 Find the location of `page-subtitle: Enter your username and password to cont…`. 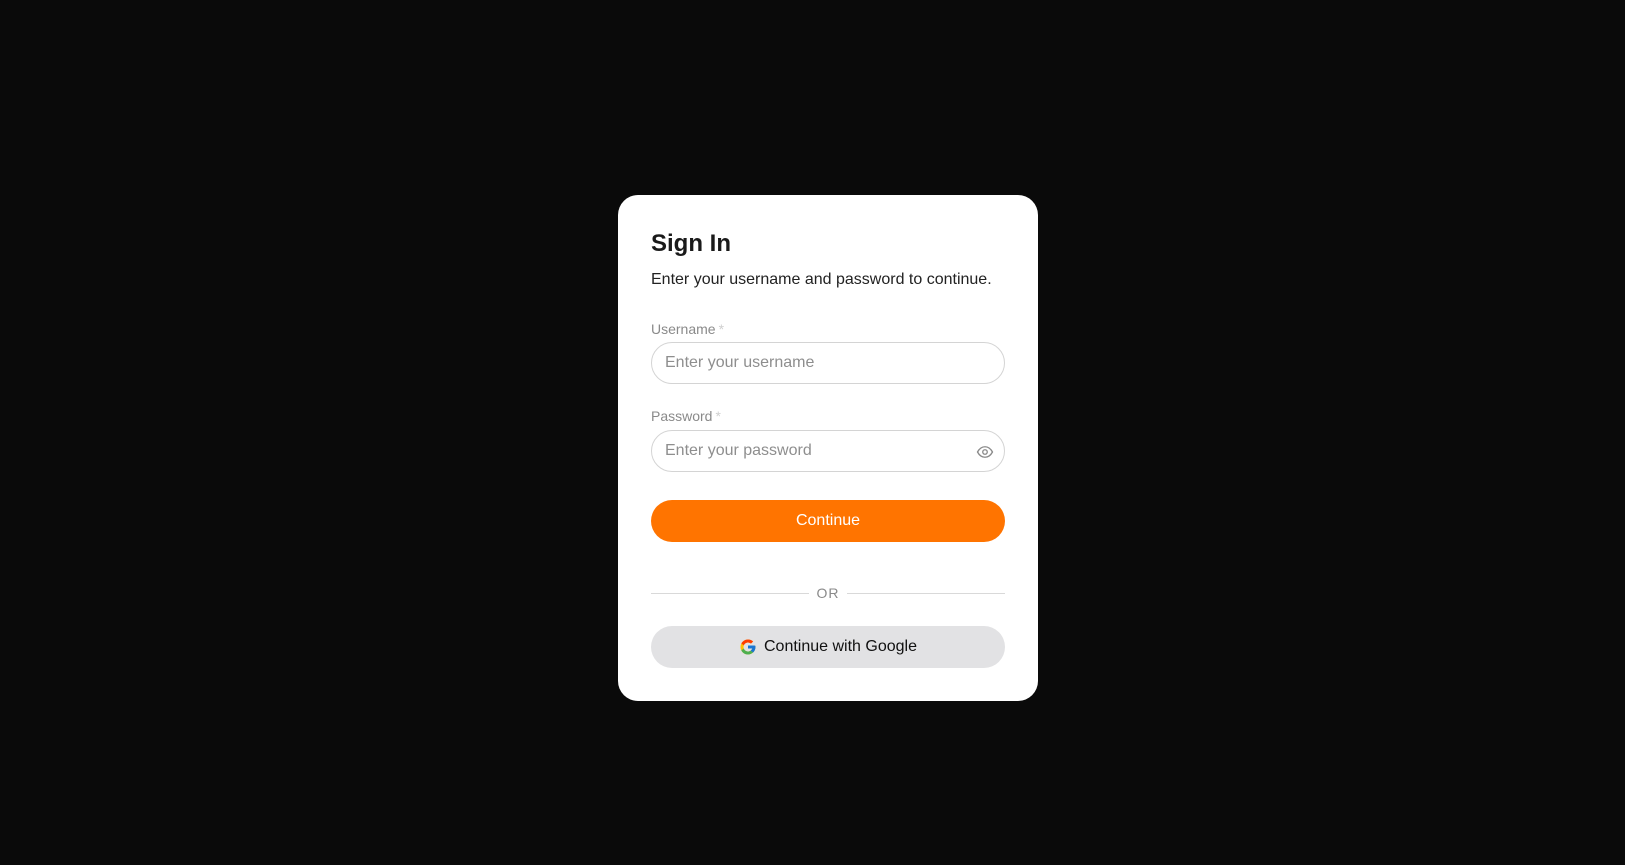

page-subtitle: Enter your username and password to cont… is located at coordinates (821, 279).